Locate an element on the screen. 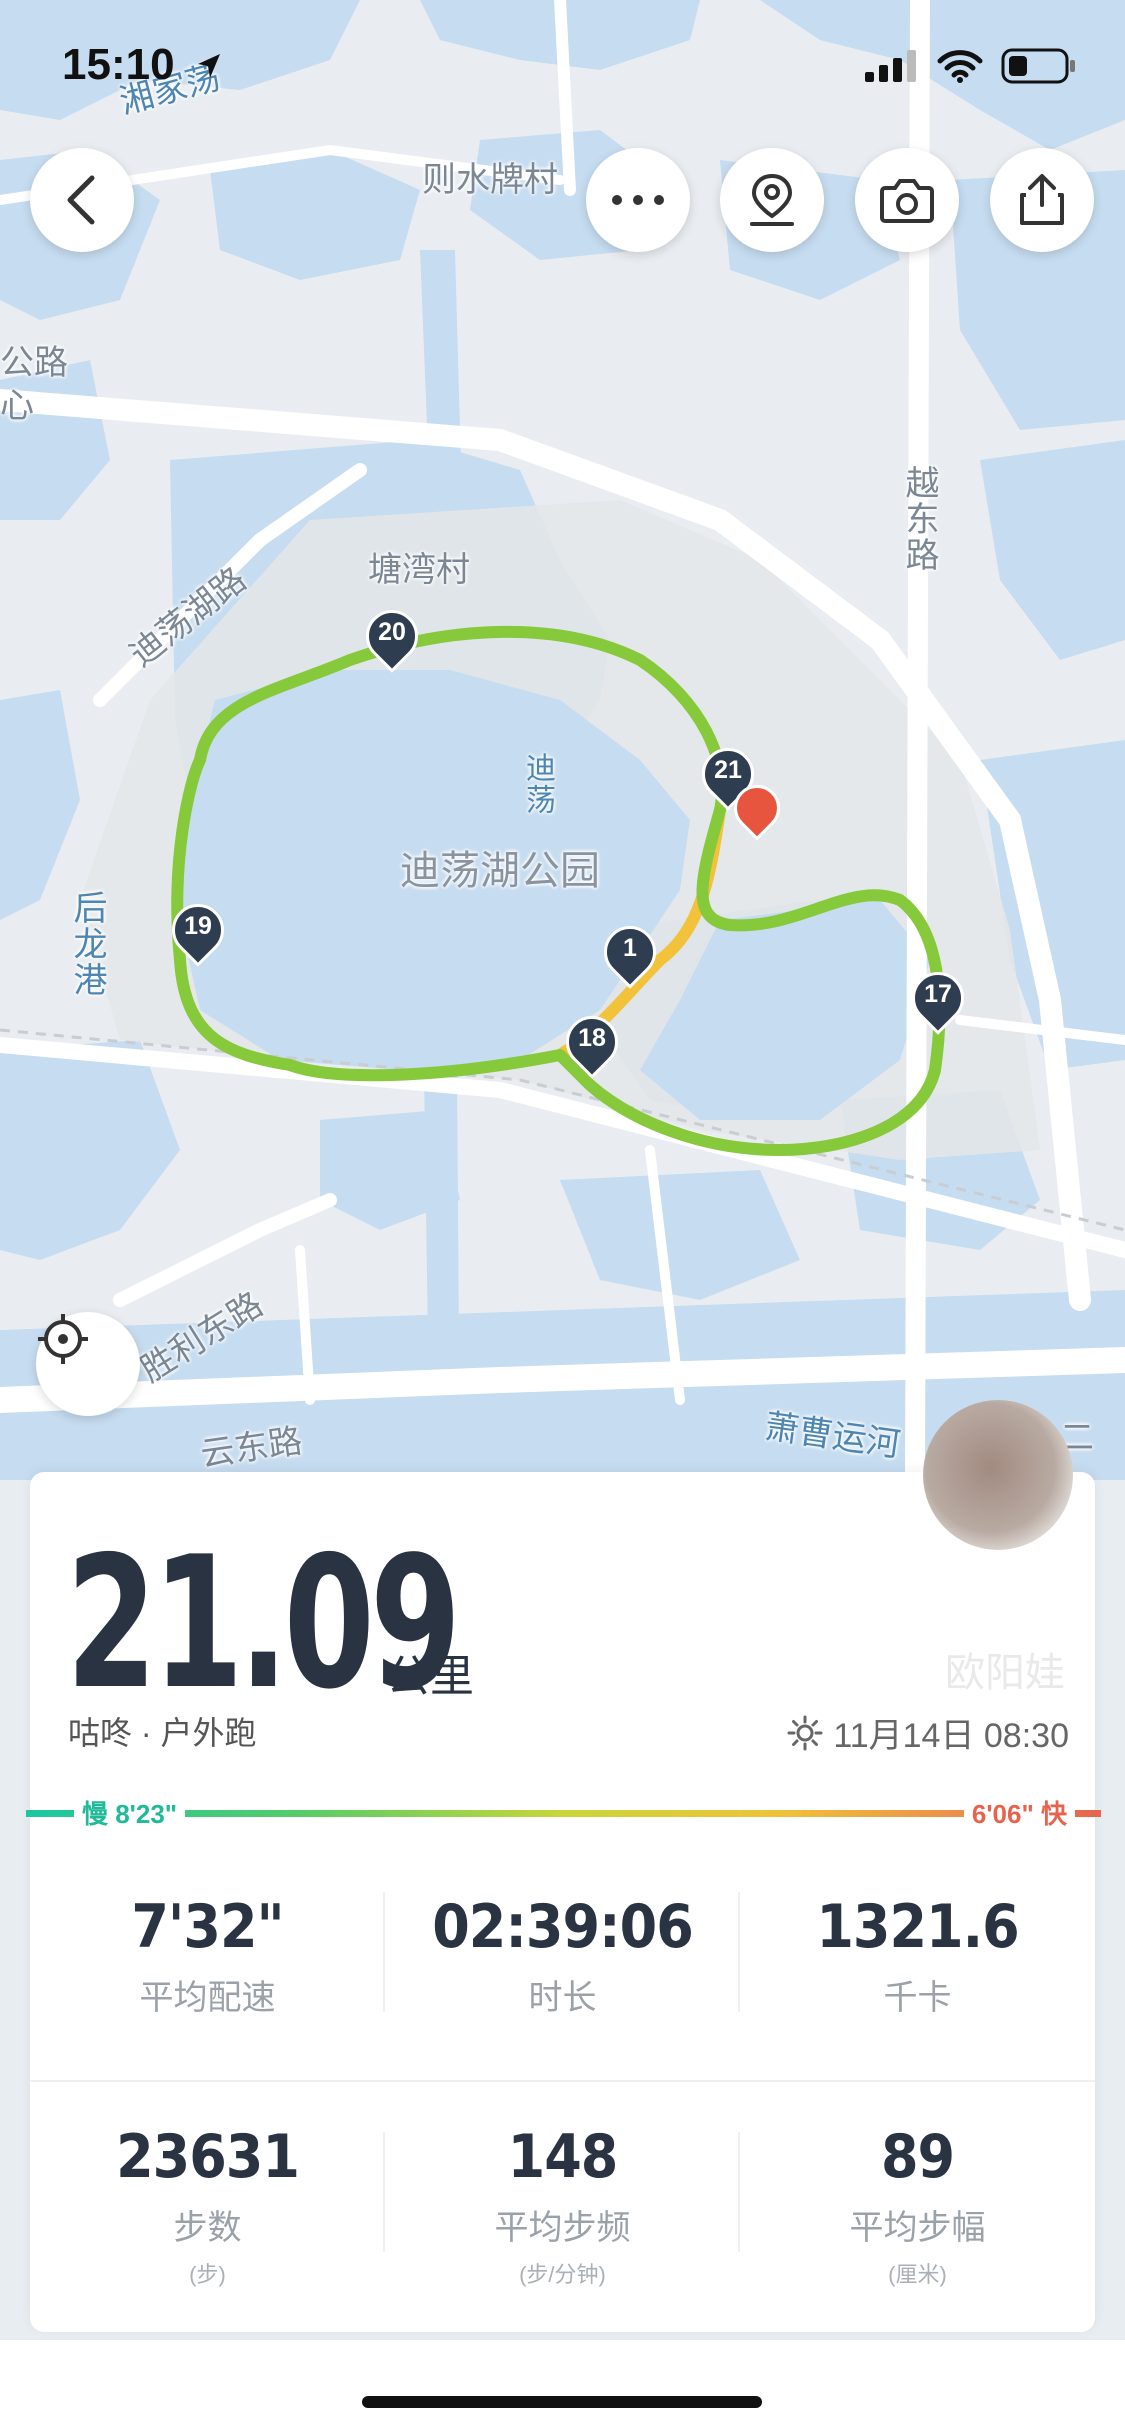 The width and height of the screenshot is (1125, 2436). km-marker: 1 is located at coordinates (630, 955).